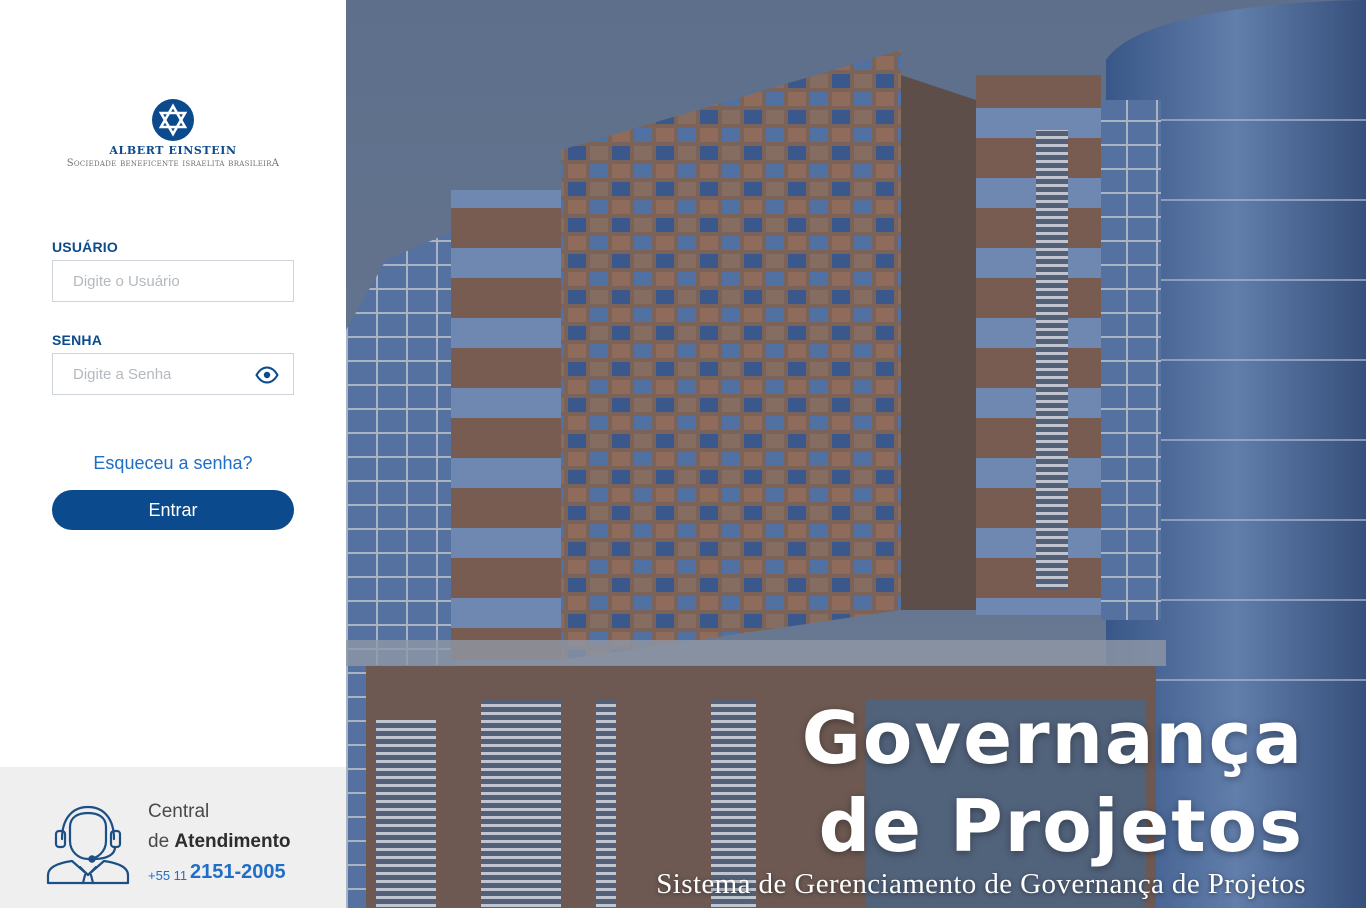 The height and width of the screenshot is (908, 1366). I want to click on hero-title: Governança de Projetos, so click(1053, 782).